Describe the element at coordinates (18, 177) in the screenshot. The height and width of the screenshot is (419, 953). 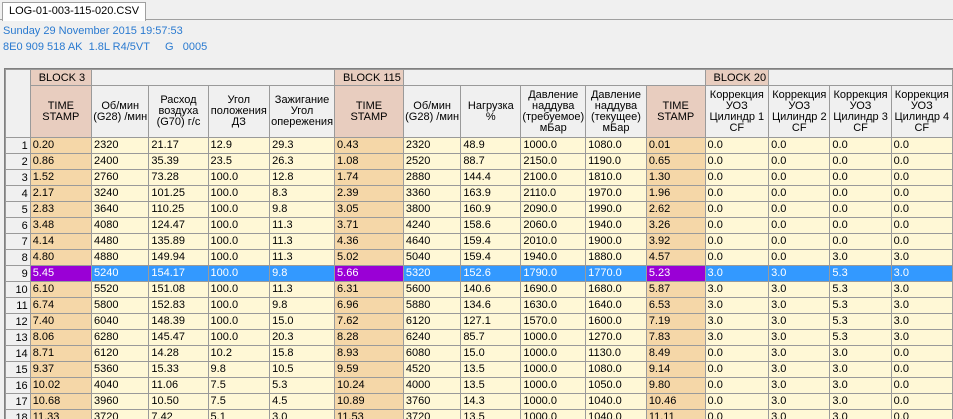
I see `row-number: 3` at that location.